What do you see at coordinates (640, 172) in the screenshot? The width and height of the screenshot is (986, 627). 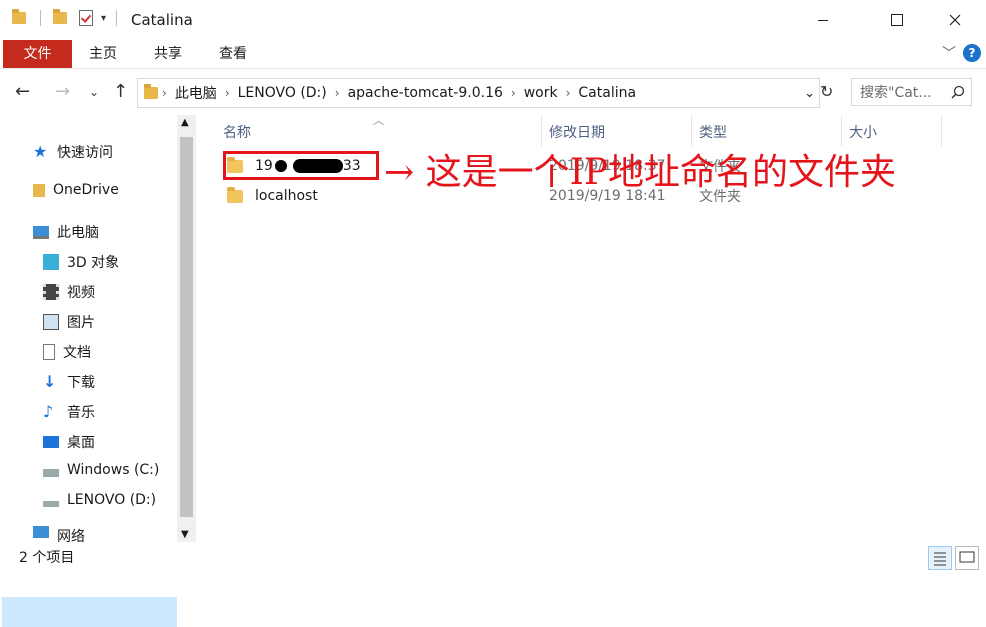 I see `annotation-text: → 这是一个IP地址命名的文件夹` at bounding box center [640, 172].